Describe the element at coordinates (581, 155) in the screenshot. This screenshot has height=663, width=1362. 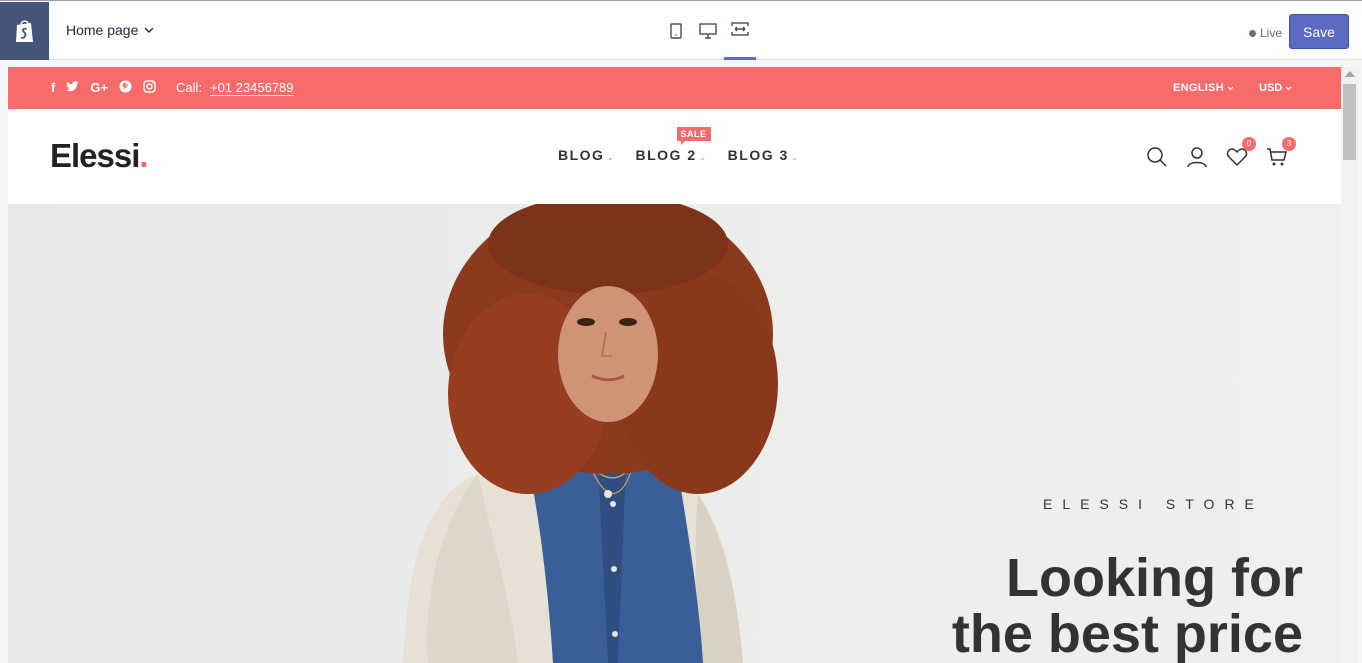
I see `nav-item-label: BLOG` at that location.